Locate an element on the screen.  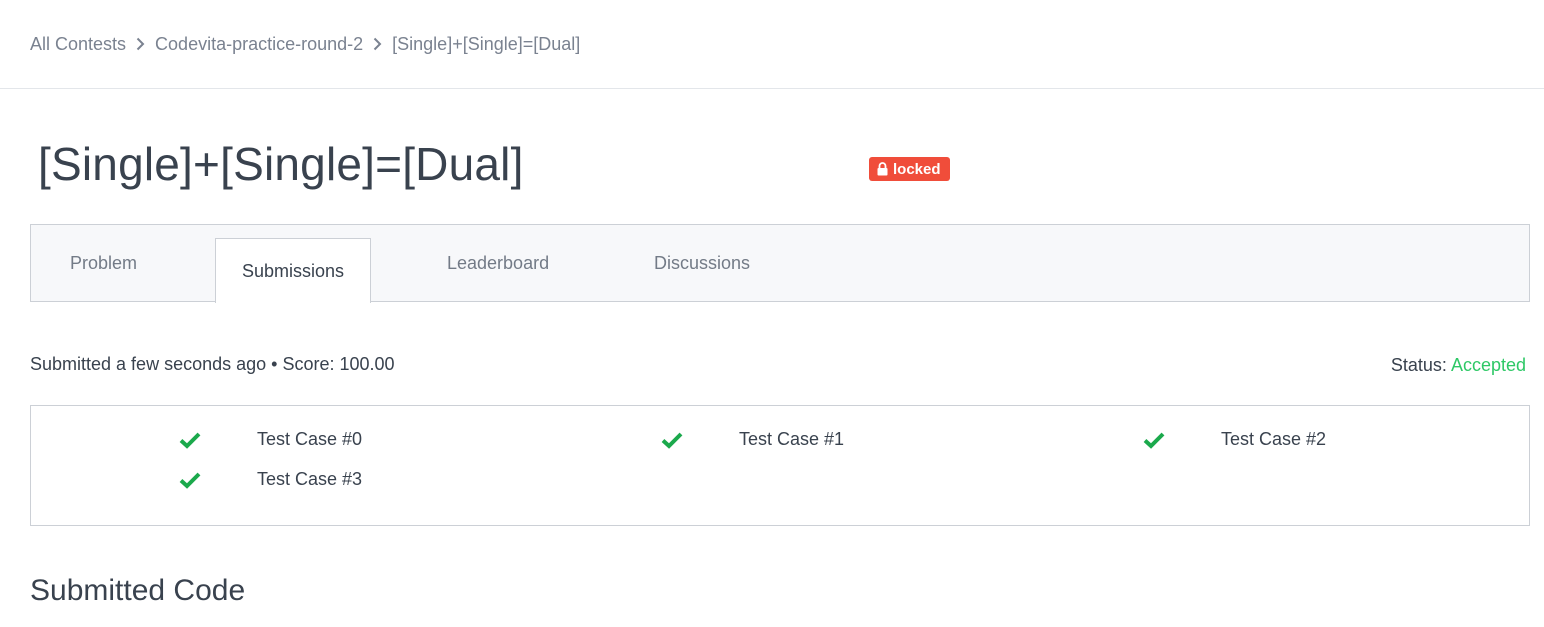
header-divider is located at coordinates (772, 88).